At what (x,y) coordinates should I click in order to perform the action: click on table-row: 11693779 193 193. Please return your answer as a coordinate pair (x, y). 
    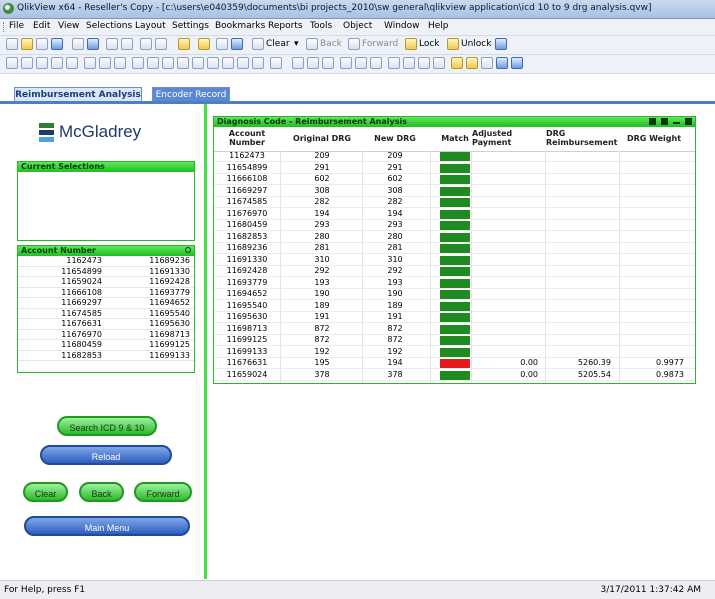
    Looking at the image, I should click on (454, 283).